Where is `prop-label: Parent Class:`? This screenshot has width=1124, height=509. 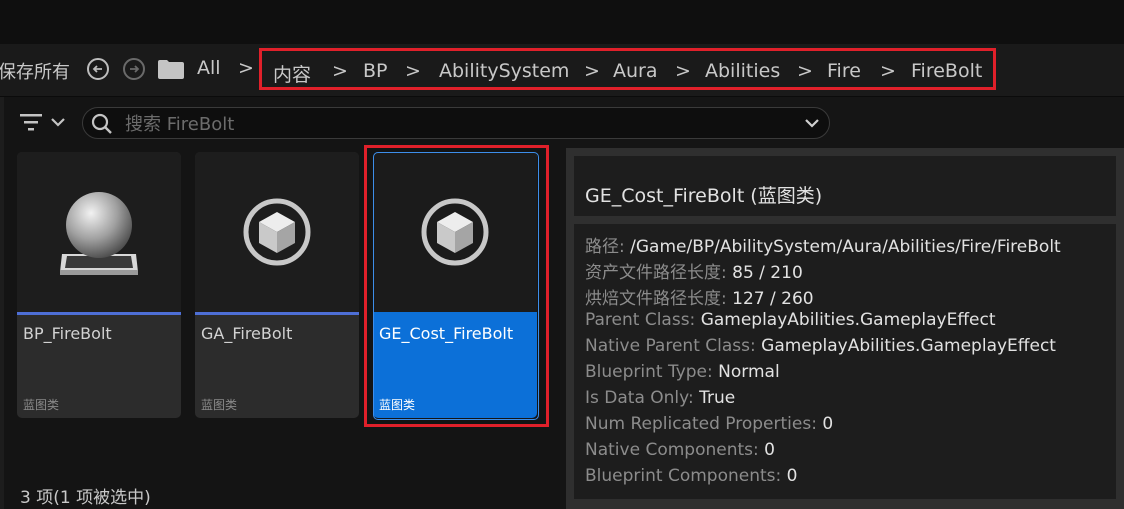 prop-label: Parent Class: is located at coordinates (640, 320).